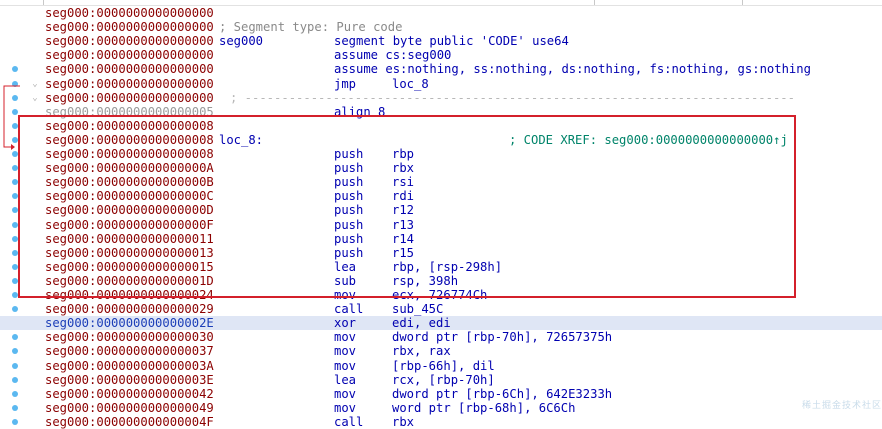 This screenshot has height=429, width=882. What do you see at coordinates (345, 380) in the screenshot?
I see `instruction-mnemonic: lea` at bounding box center [345, 380].